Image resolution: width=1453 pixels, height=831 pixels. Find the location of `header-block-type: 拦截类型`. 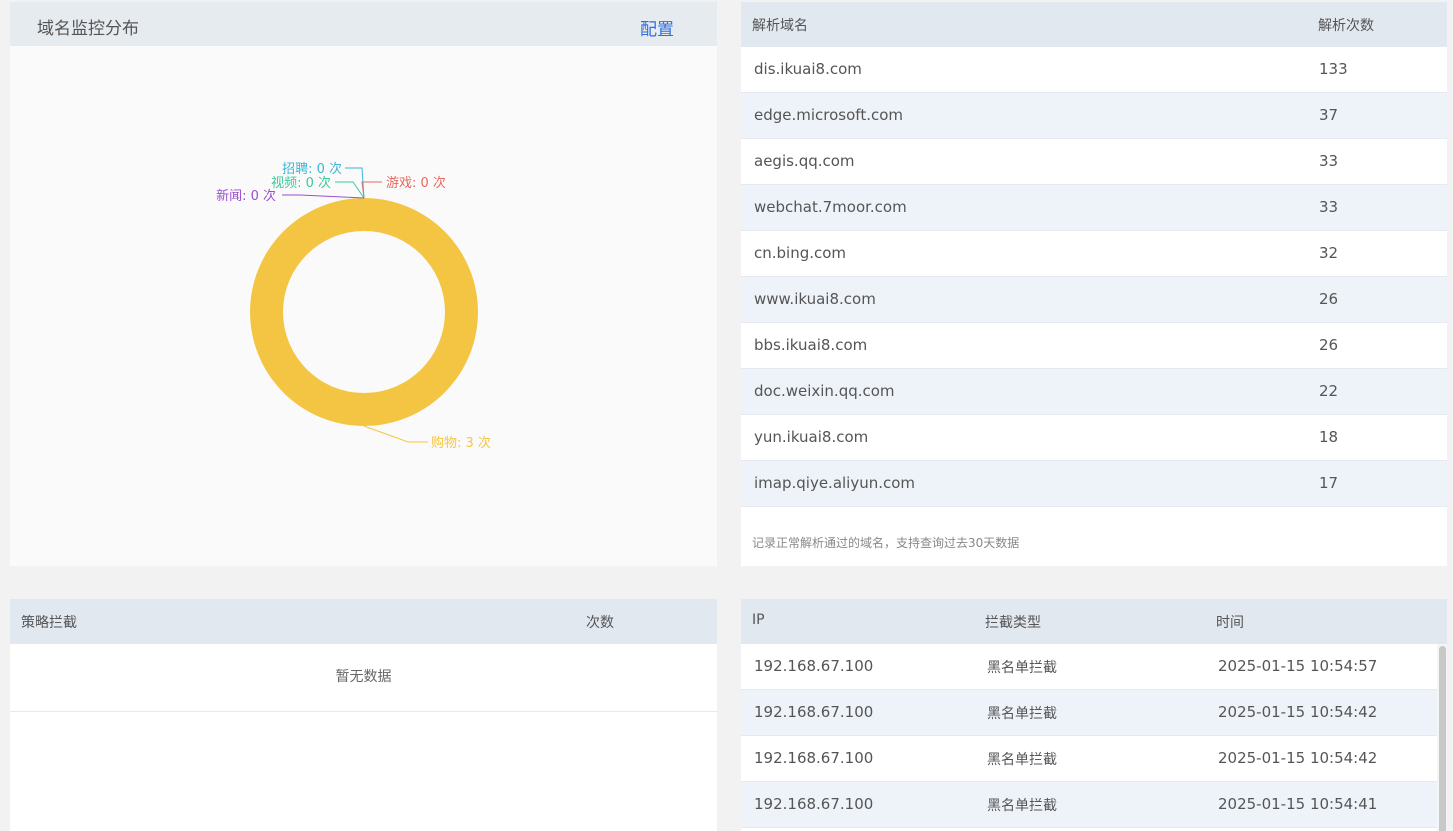

header-block-type: 拦截类型 is located at coordinates (1013, 623).